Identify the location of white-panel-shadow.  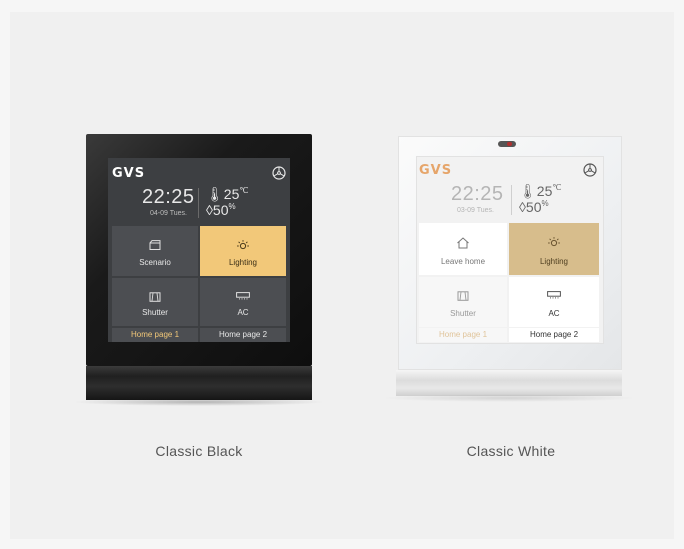
(509, 398).